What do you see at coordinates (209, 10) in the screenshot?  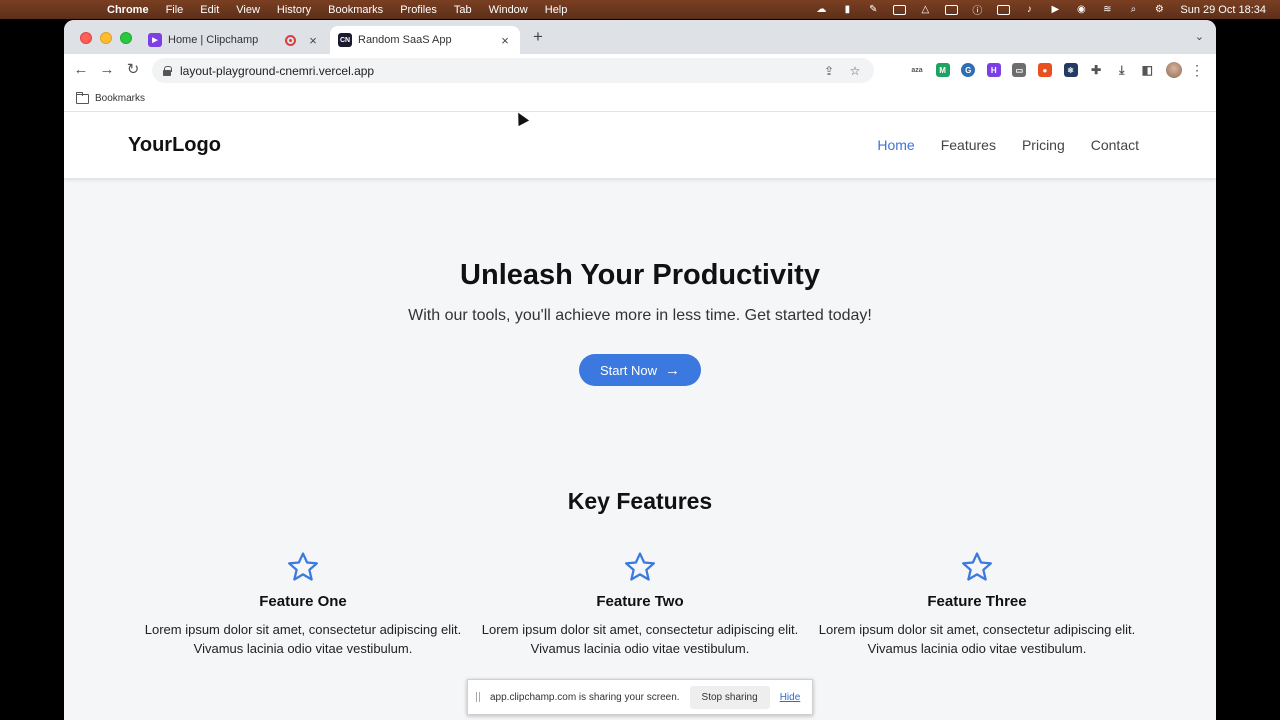 I see `menu-edit: Edit` at bounding box center [209, 10].